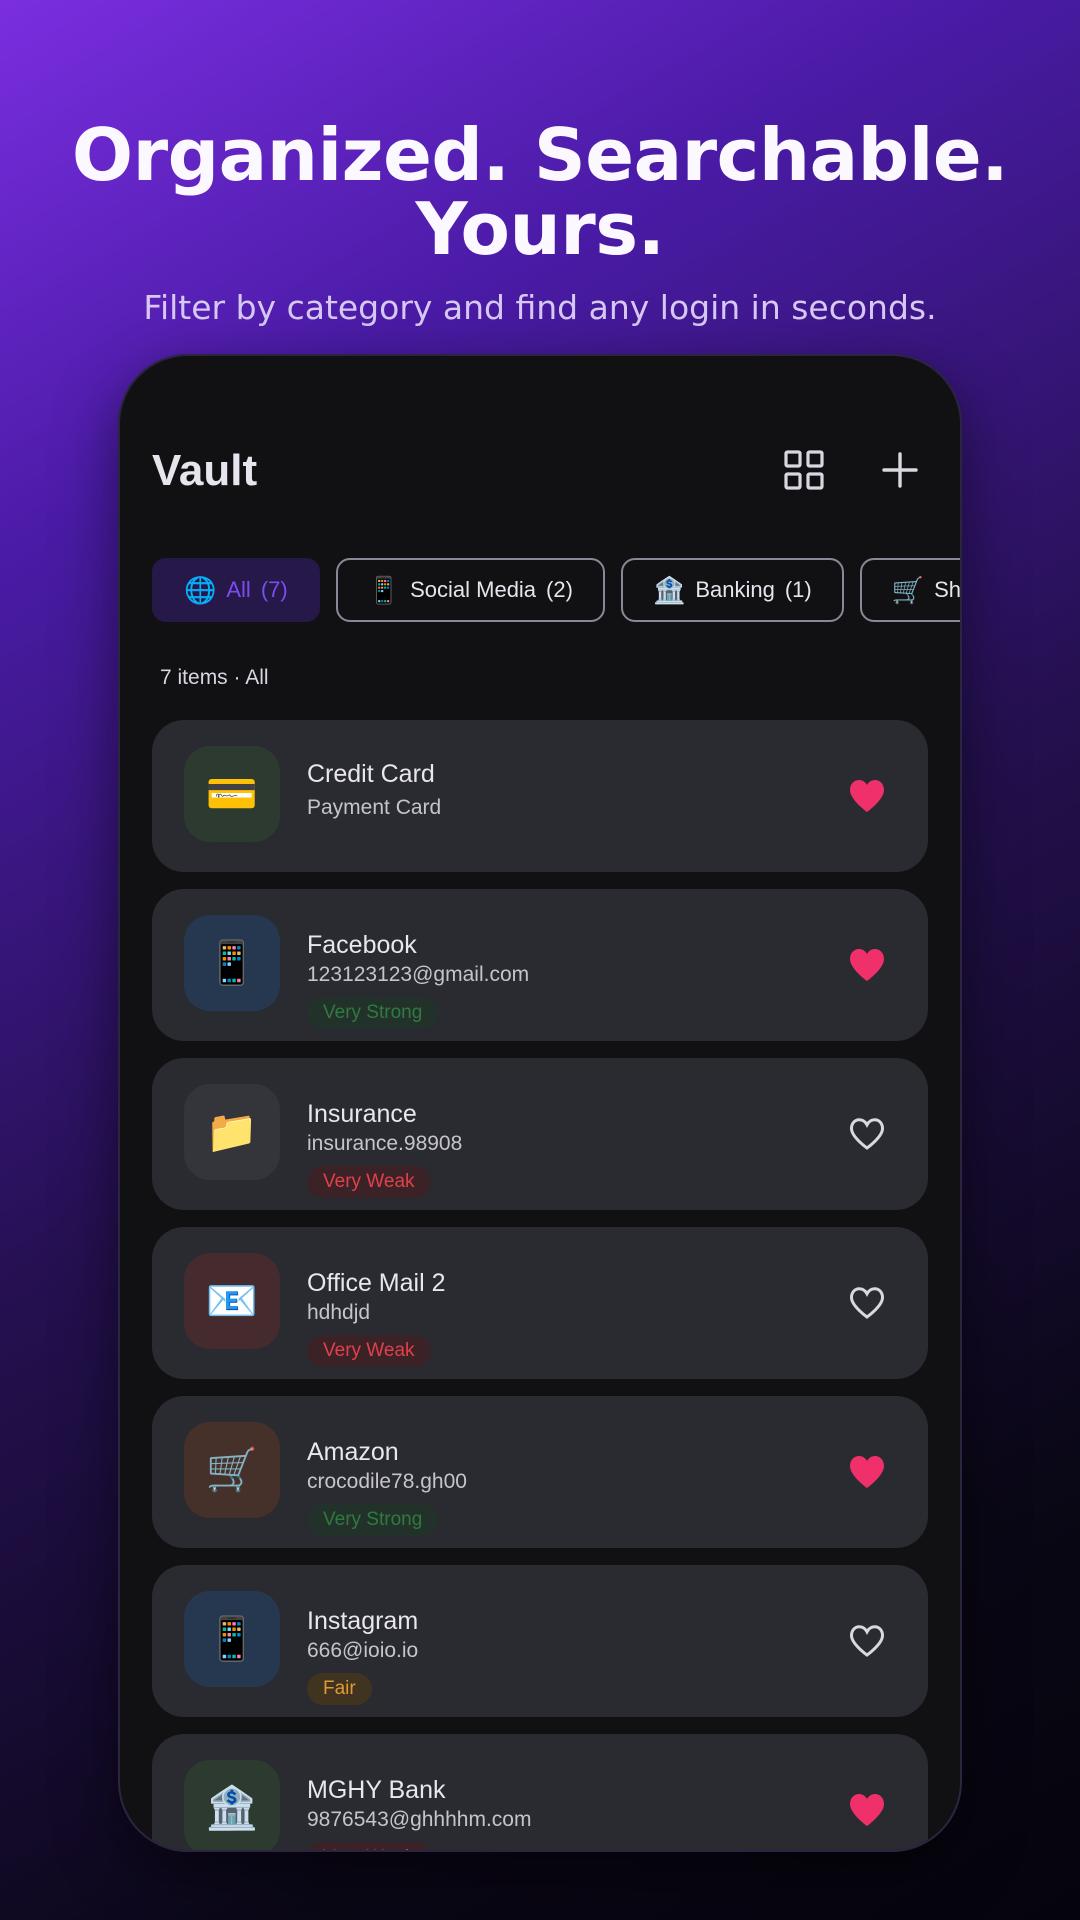  Describe the element at coordinates (669, 589) in the screenshot. I see `category-emoji-icon: 🏦` at that location.